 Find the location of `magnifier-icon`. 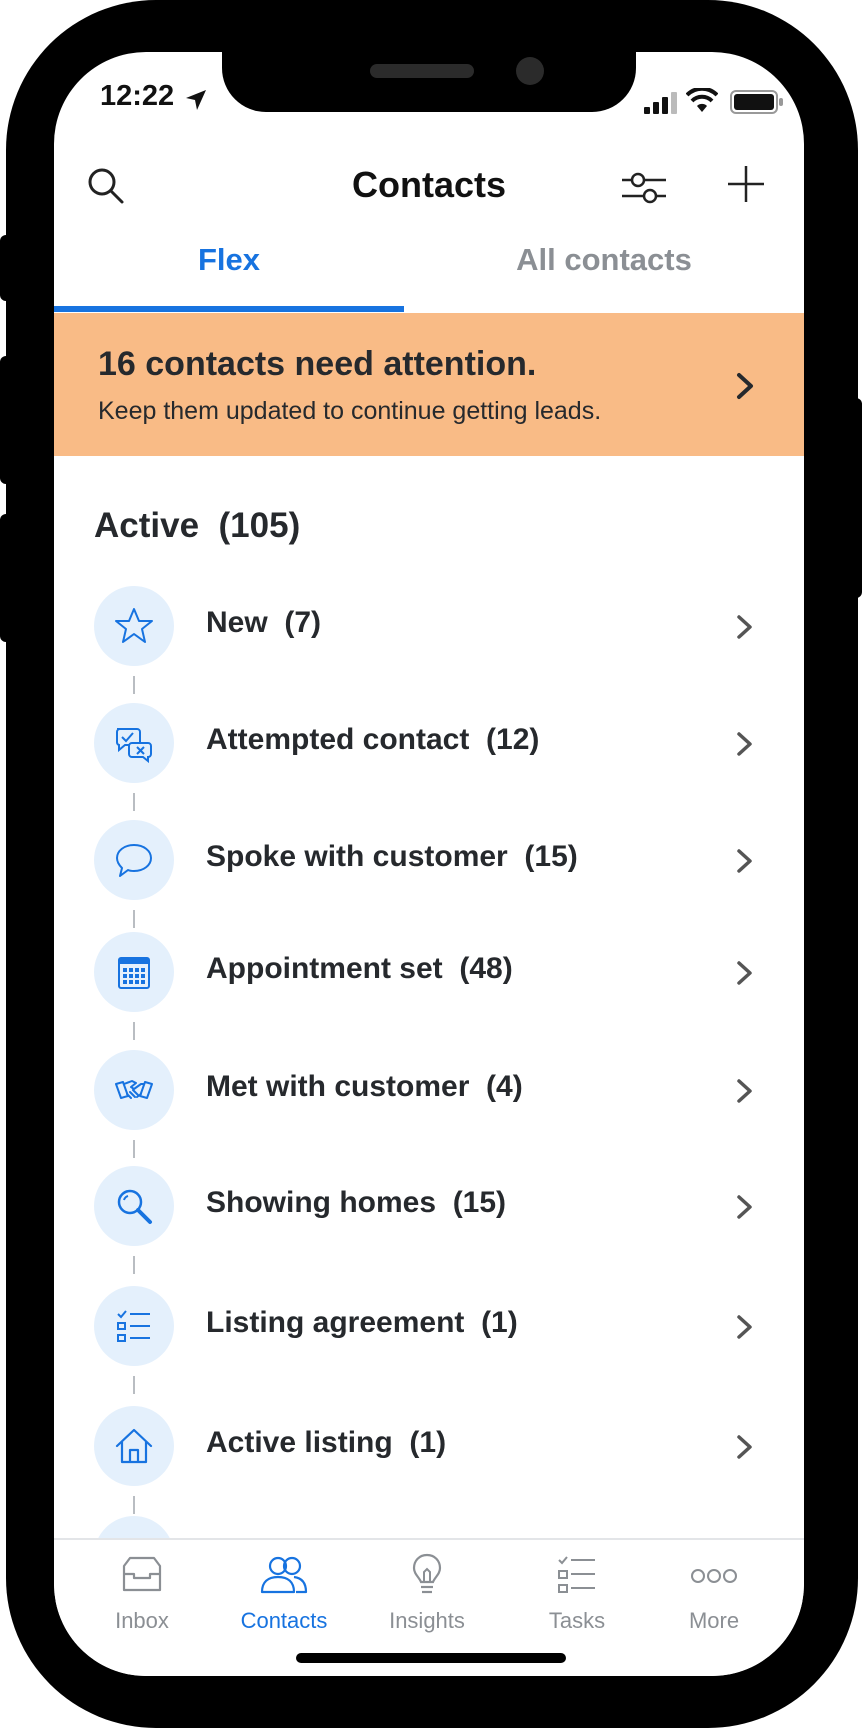

magnifier-icon is located at coordinates (134, 1206).